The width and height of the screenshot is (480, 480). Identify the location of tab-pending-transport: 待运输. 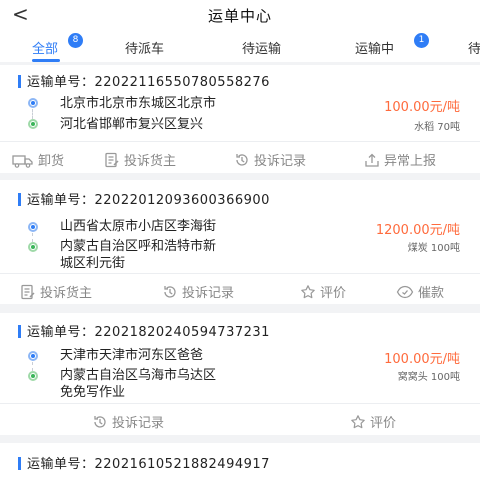
(261, 47).